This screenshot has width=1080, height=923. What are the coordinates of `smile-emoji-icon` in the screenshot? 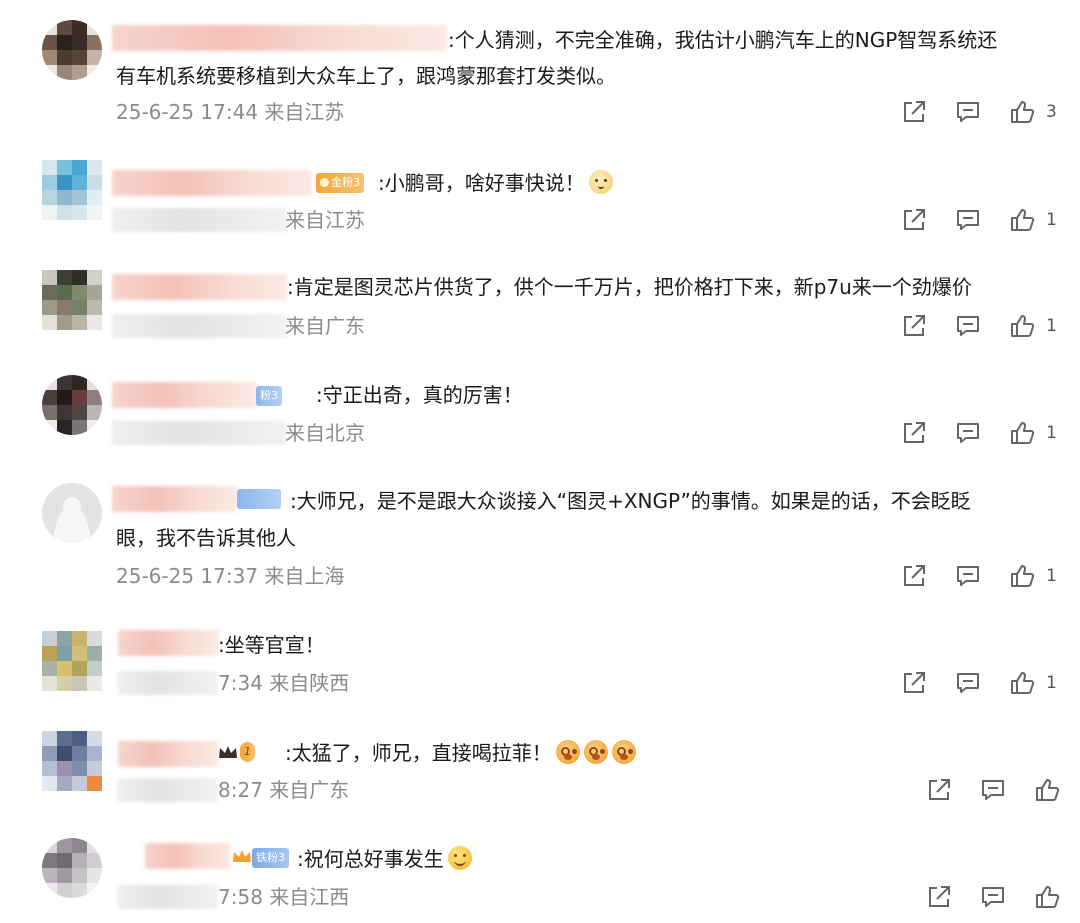 It's located at (459, 858).